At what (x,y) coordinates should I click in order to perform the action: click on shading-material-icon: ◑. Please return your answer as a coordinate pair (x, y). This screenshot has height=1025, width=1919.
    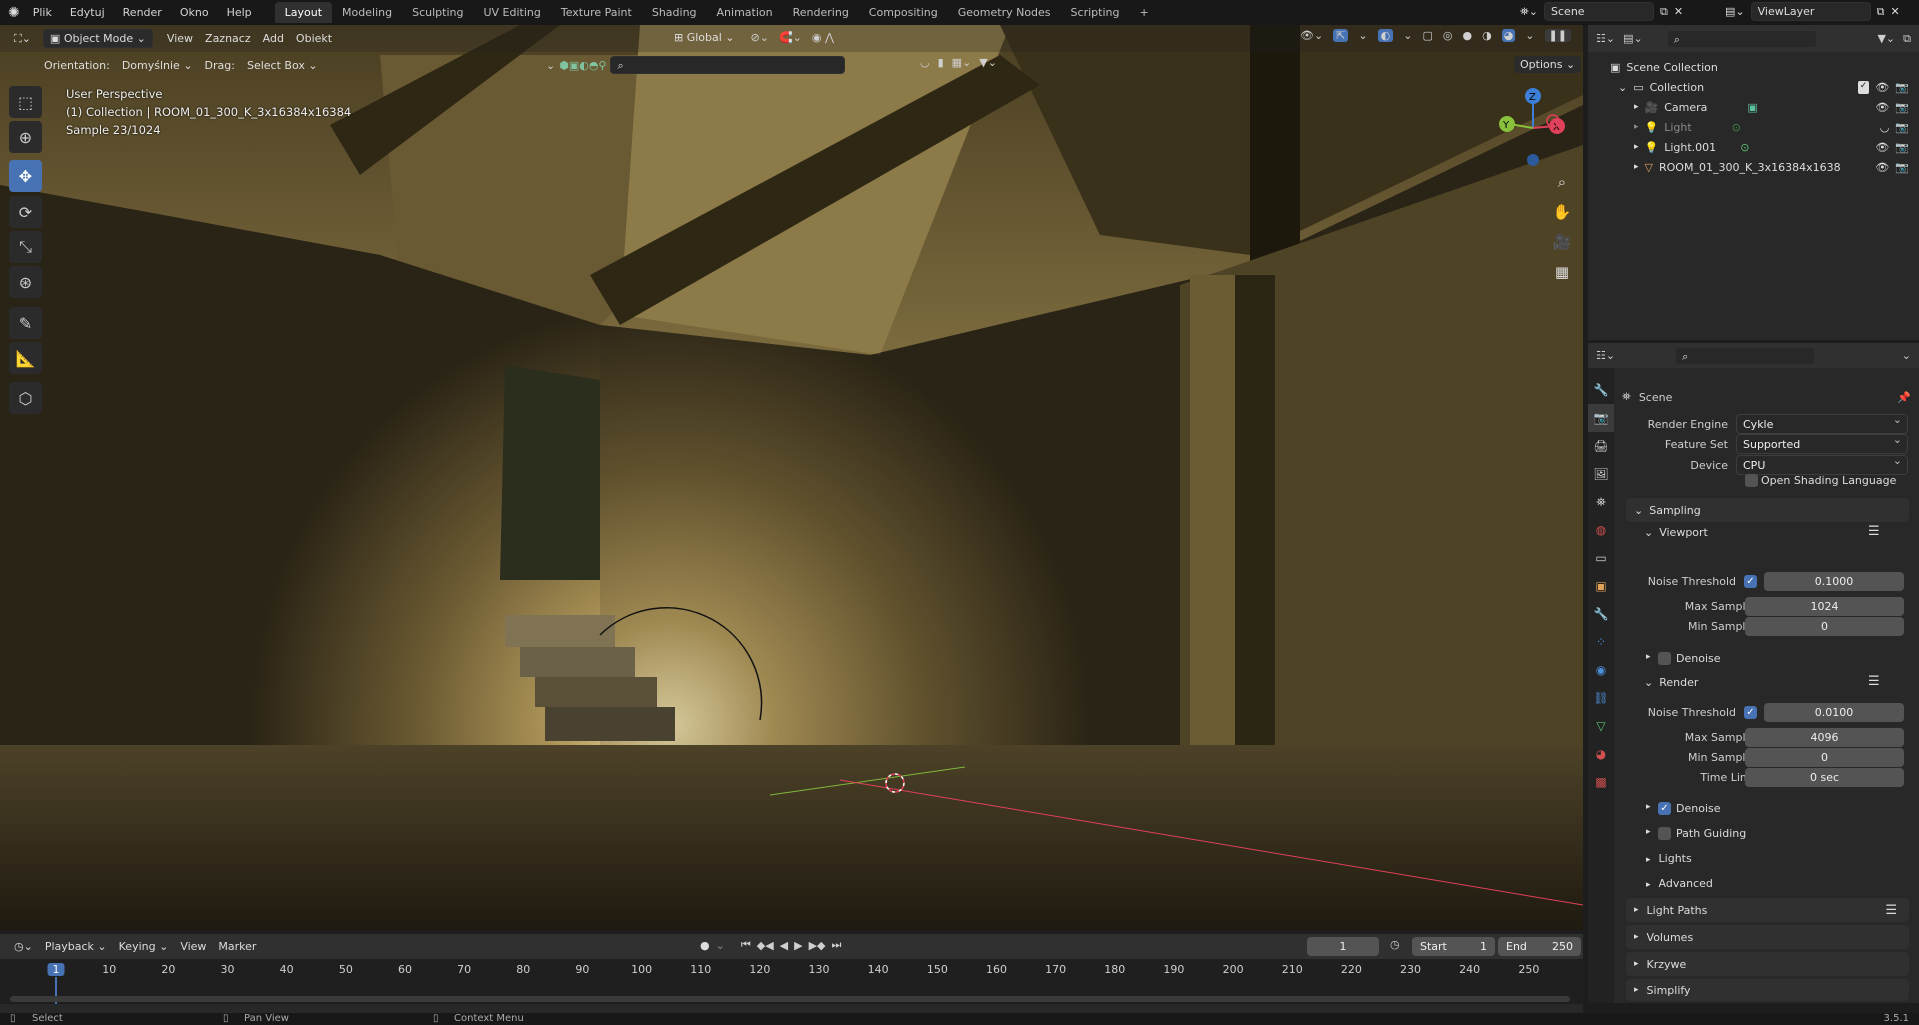
    Looking at the image, I should click on (1487, 35).